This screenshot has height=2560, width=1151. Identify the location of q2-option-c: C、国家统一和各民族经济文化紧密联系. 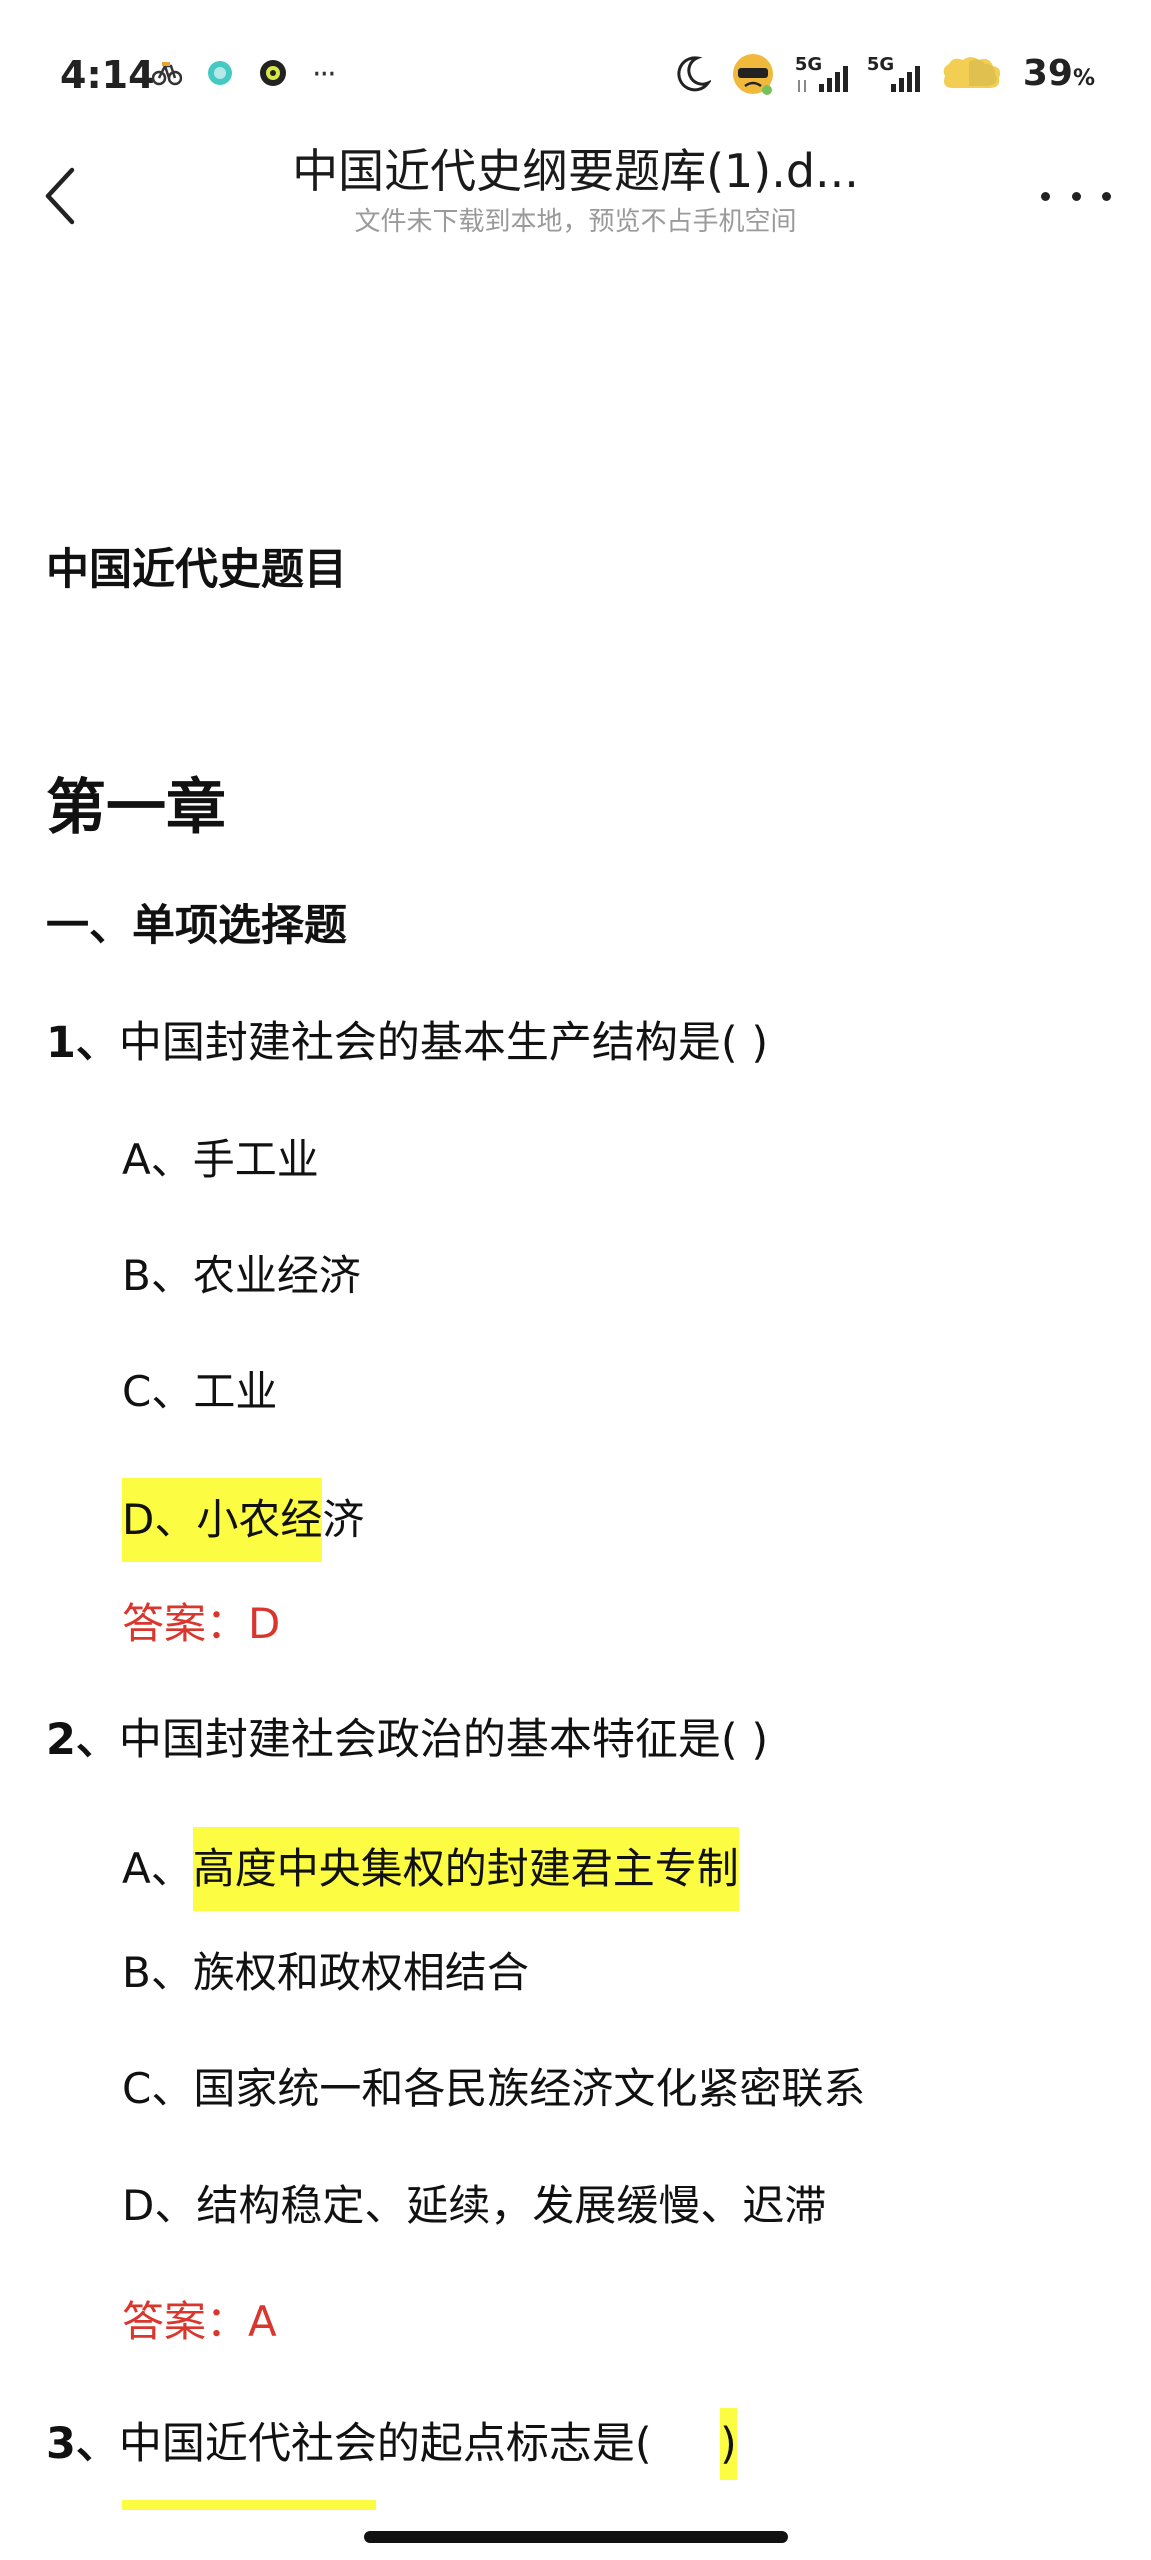
(493, 2089).